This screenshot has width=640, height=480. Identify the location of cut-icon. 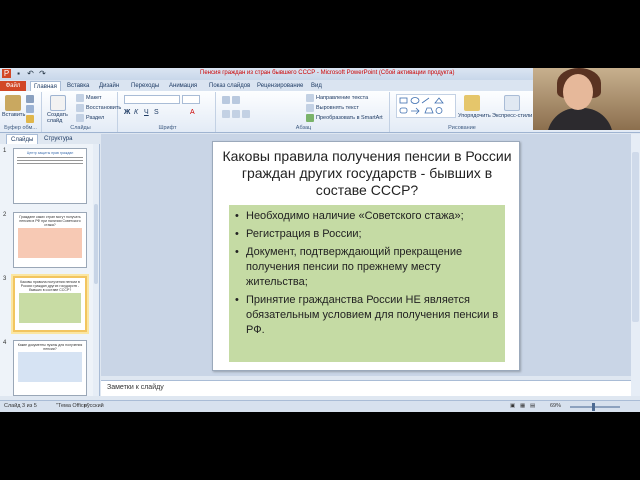
(30, 99).